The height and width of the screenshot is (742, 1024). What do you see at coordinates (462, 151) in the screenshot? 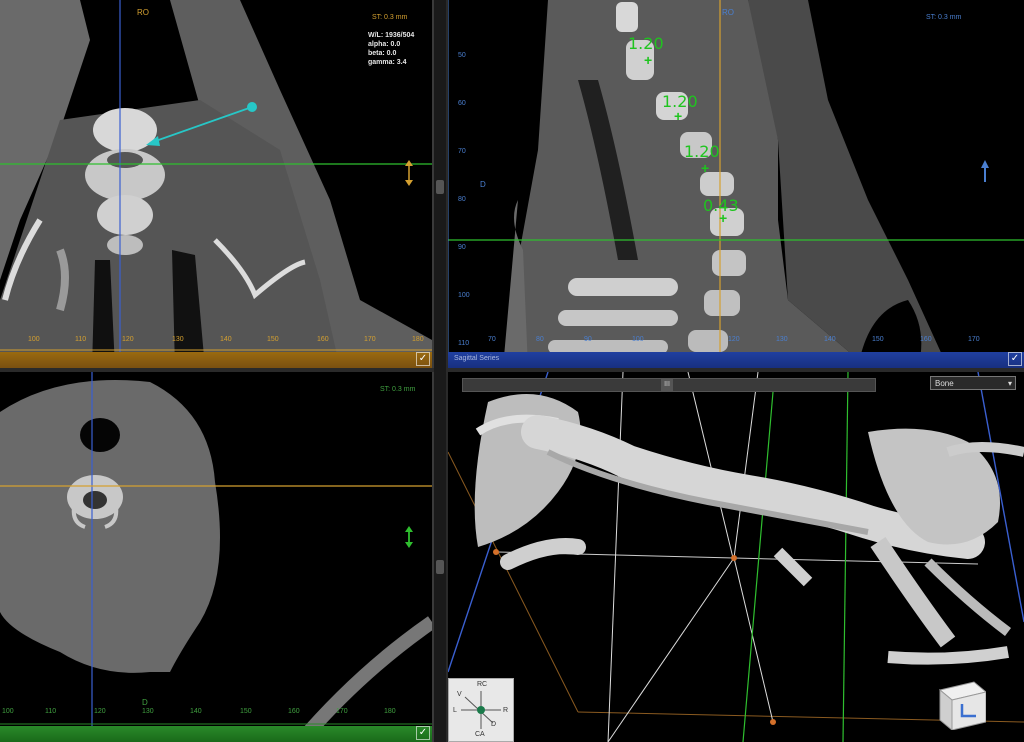
I see `sagittal-axis-tick: 70` at bounding box center [462, 151].